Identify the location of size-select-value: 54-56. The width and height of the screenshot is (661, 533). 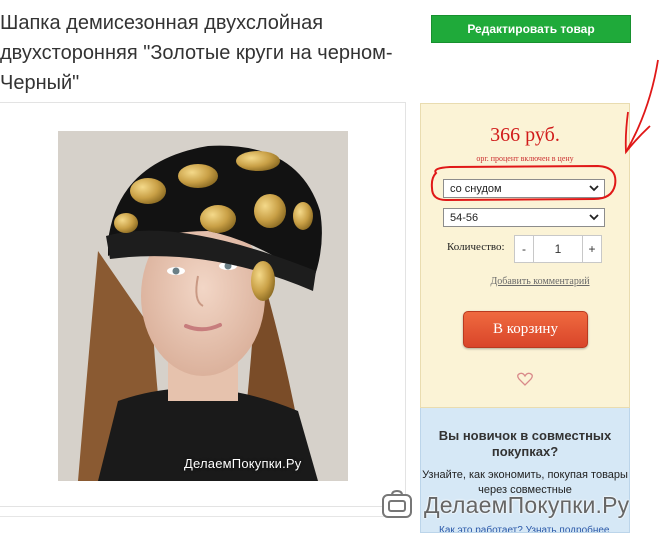
(464, 217).